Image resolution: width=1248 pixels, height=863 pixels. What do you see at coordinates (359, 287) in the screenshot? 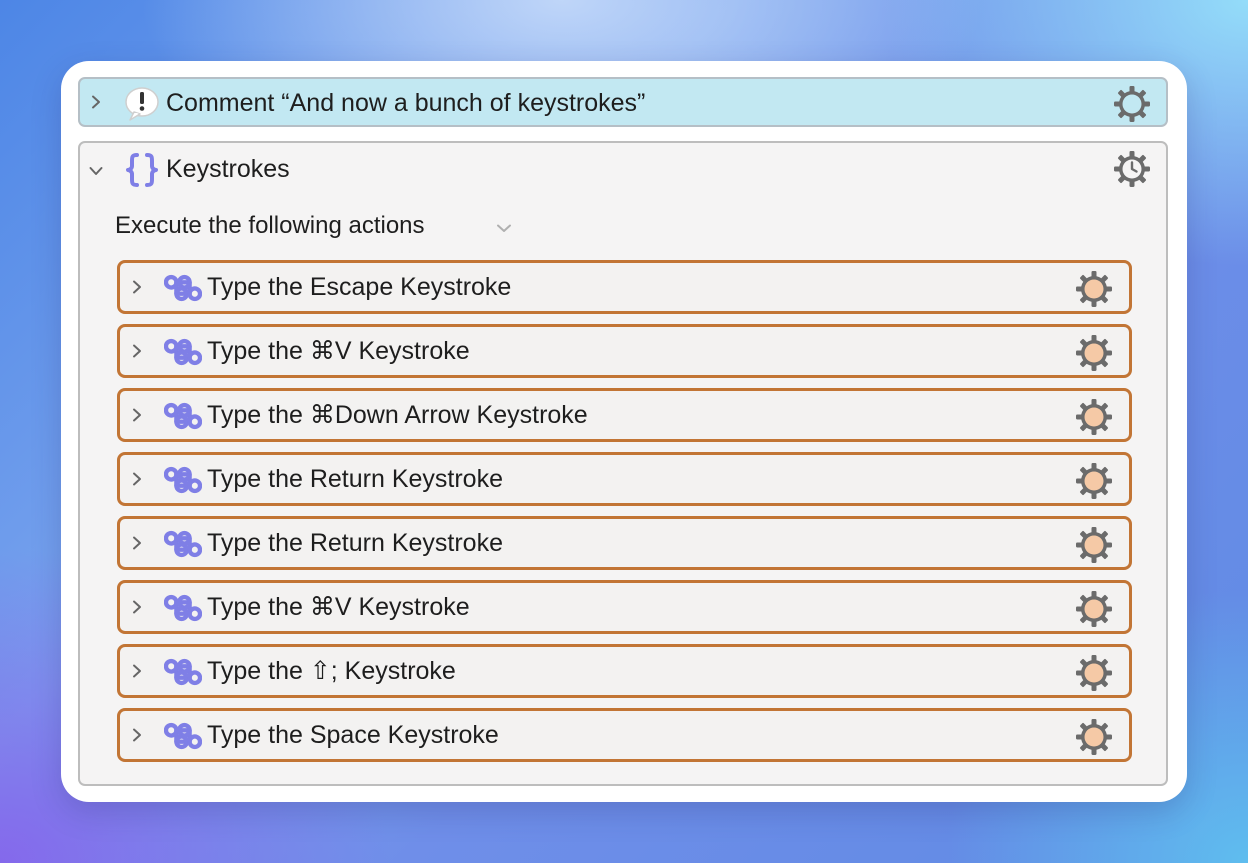
I see `action-title: Type the Escape Keystroke` at bounding box center [359, 287].